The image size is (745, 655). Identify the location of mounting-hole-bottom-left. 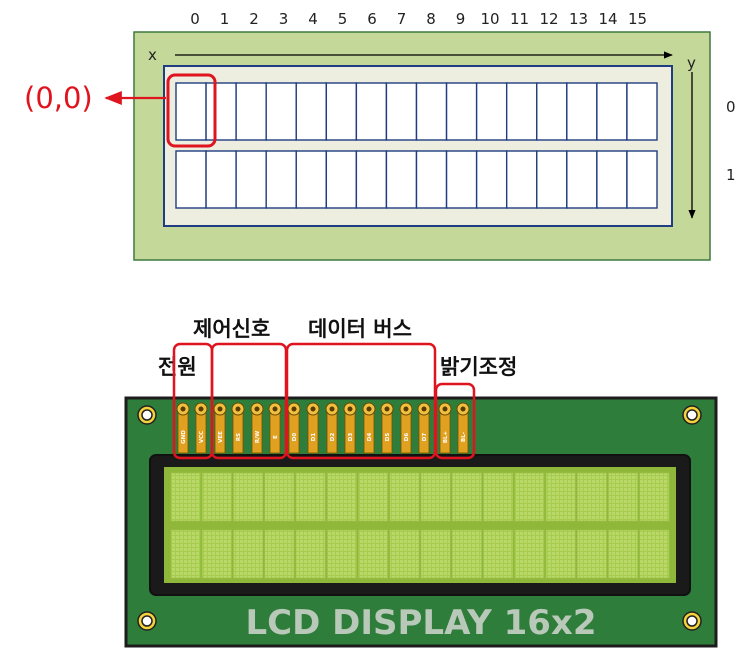
(147, 621).